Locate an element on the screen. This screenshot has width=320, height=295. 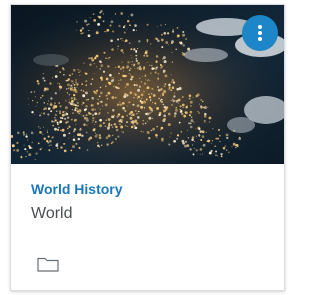
course-subtitle: World is located at coordinates (52, 213).